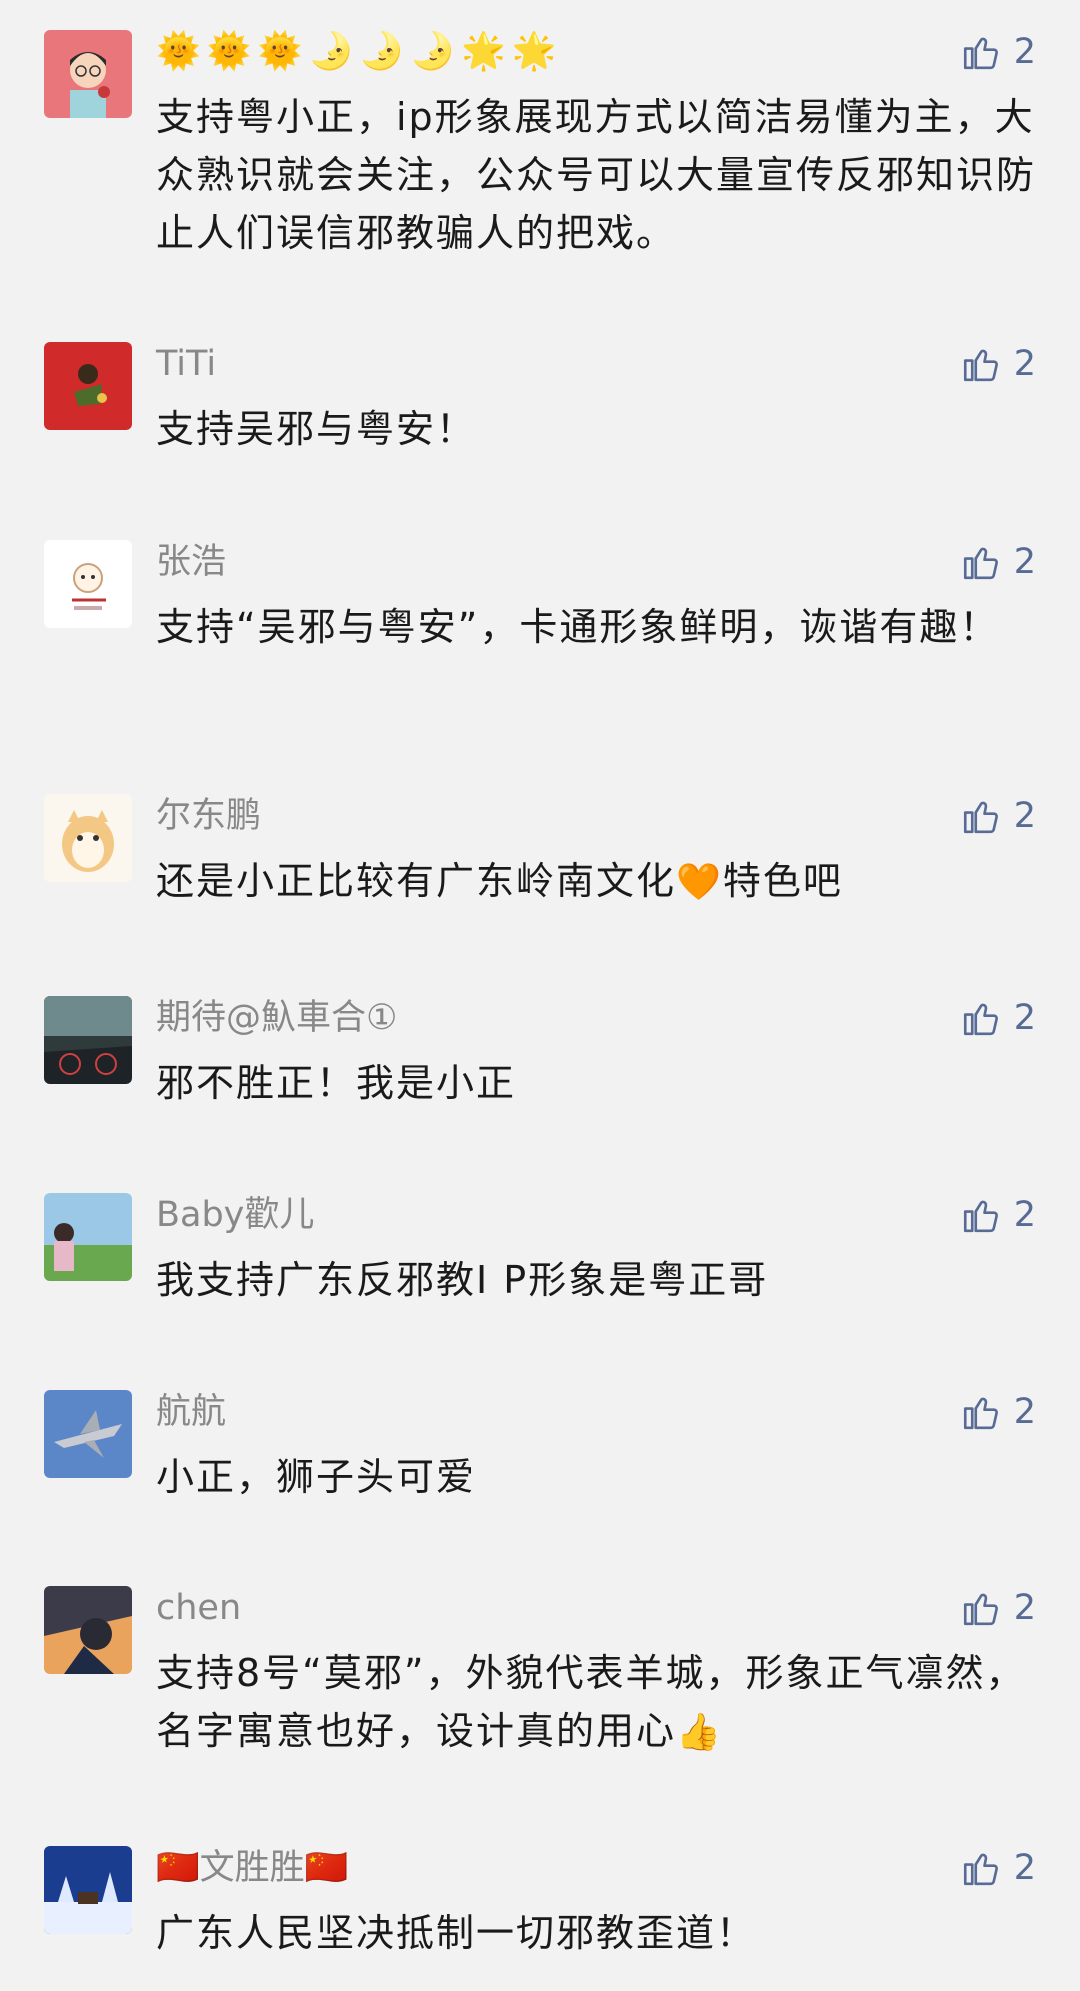  I want to click on comment-text: 支持8号“莫邪”，外貌代表羊城，形象正气凛然，名字寓意也好，设计真的用心👍, so click(591, 1702).